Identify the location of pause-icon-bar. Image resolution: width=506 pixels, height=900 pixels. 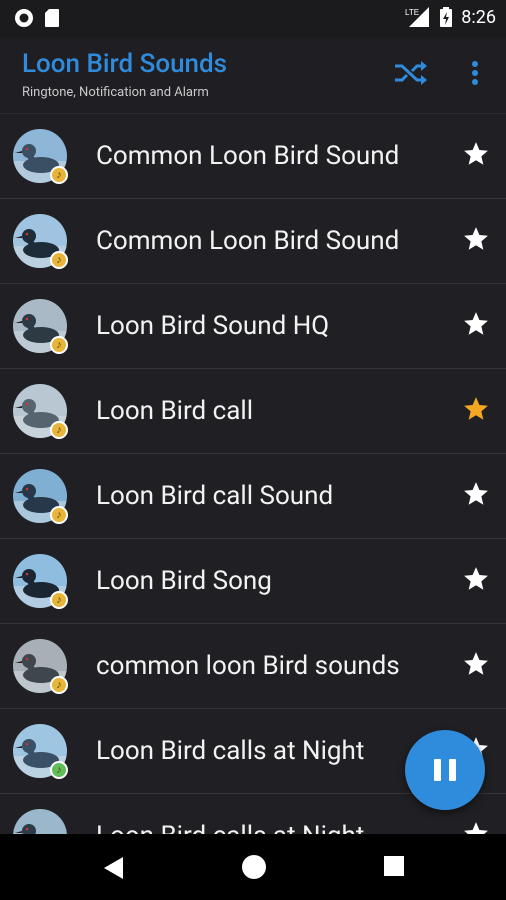
(452, 770).